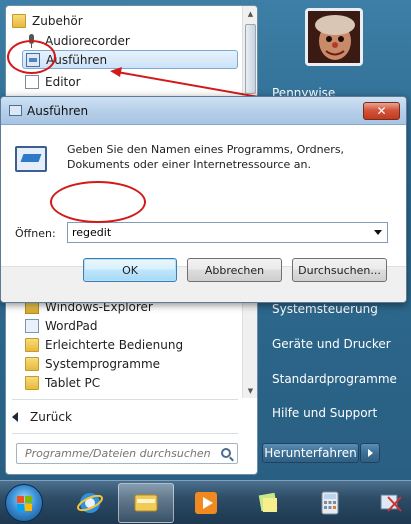  Describe the element at coordinates (58, 111) in the screenshot. I see `dialog-title: Ausführen` at that location.